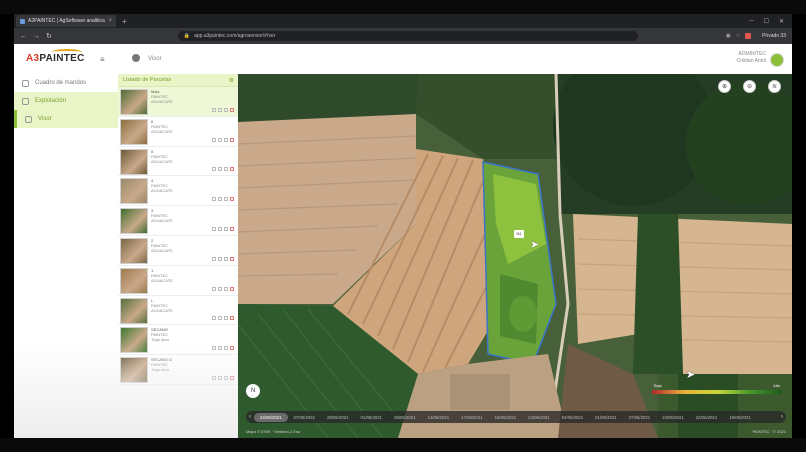 This screenshot has height=452, width=806. Describe the element at coordinates (338, 417) in the screenshot. I see `timeline-date: 29/05/2021` at that location.